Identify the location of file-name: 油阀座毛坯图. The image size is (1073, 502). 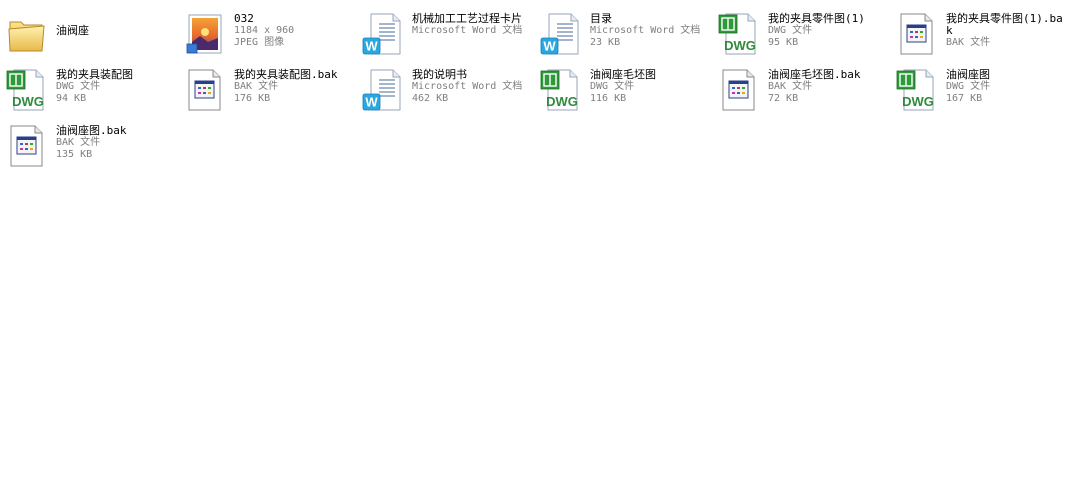
(623, 74).